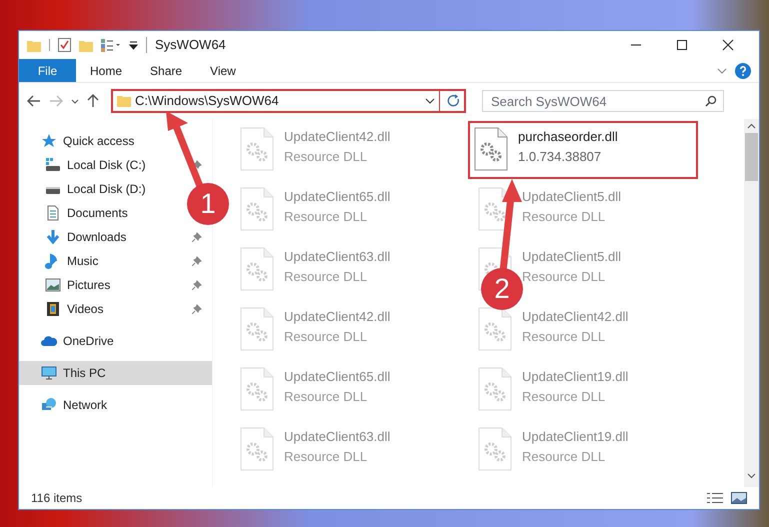 Image resolution: width=769 pixels, height=527 pixels. Describe the element at coordinates (53, 285) in the screenshot. I see `picture-icon` at that location.